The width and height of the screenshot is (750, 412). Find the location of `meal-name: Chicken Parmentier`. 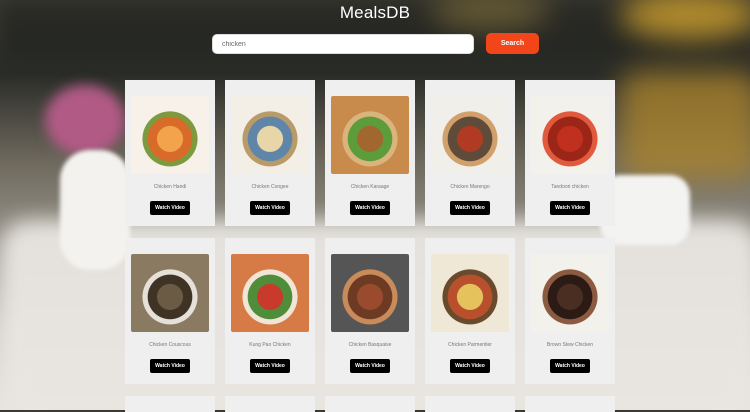

meal-name: Chicken Parmentier is located at coordinates (470, 345).